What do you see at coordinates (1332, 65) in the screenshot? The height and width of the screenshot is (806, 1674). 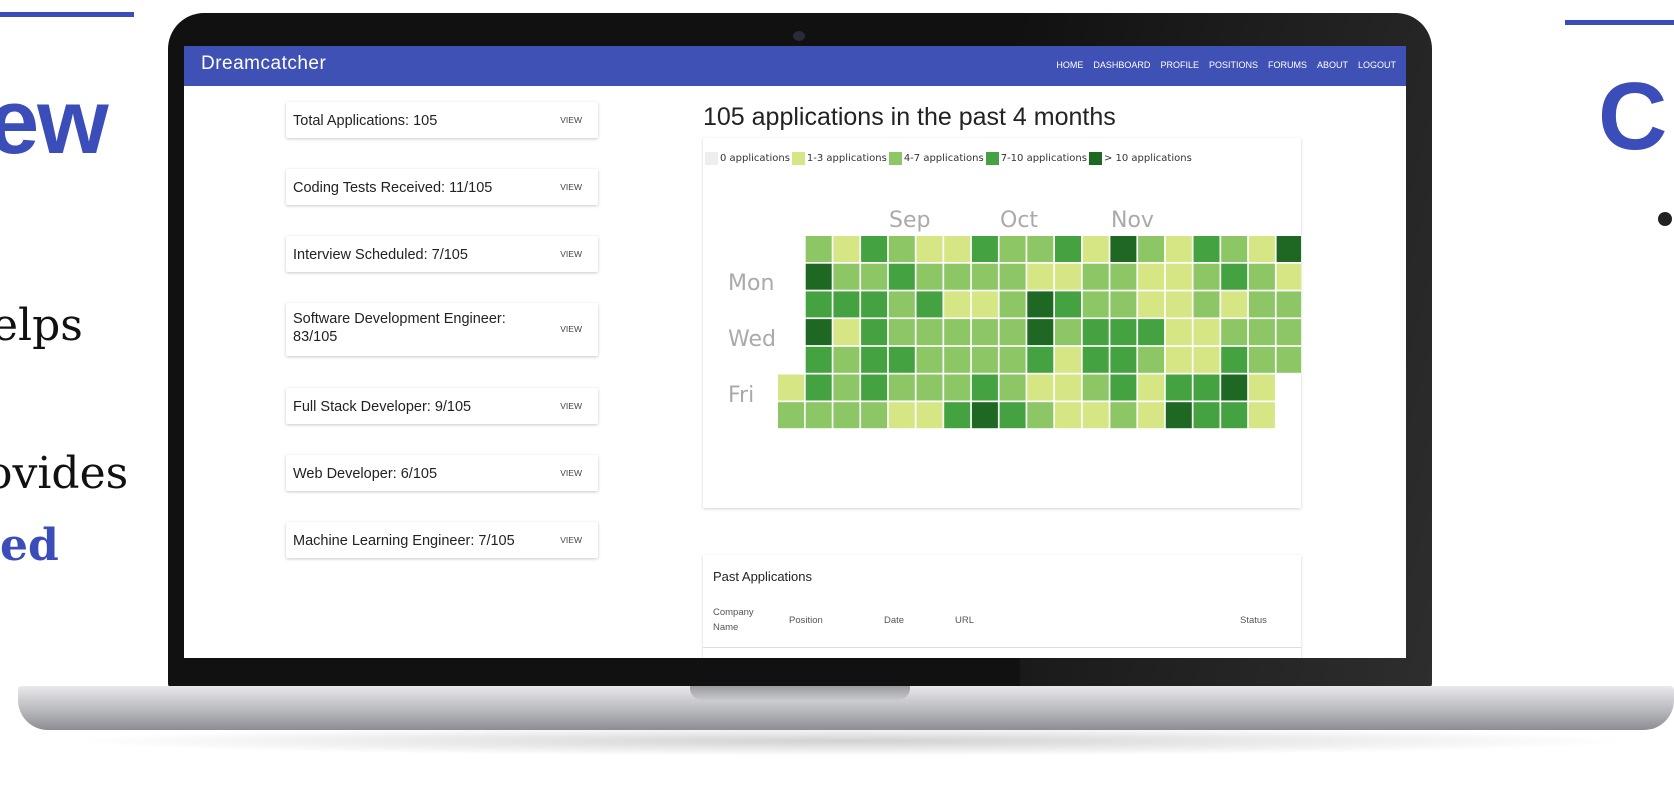 I see `nav-about: ABOUT` at bounding box center [1332, 65].